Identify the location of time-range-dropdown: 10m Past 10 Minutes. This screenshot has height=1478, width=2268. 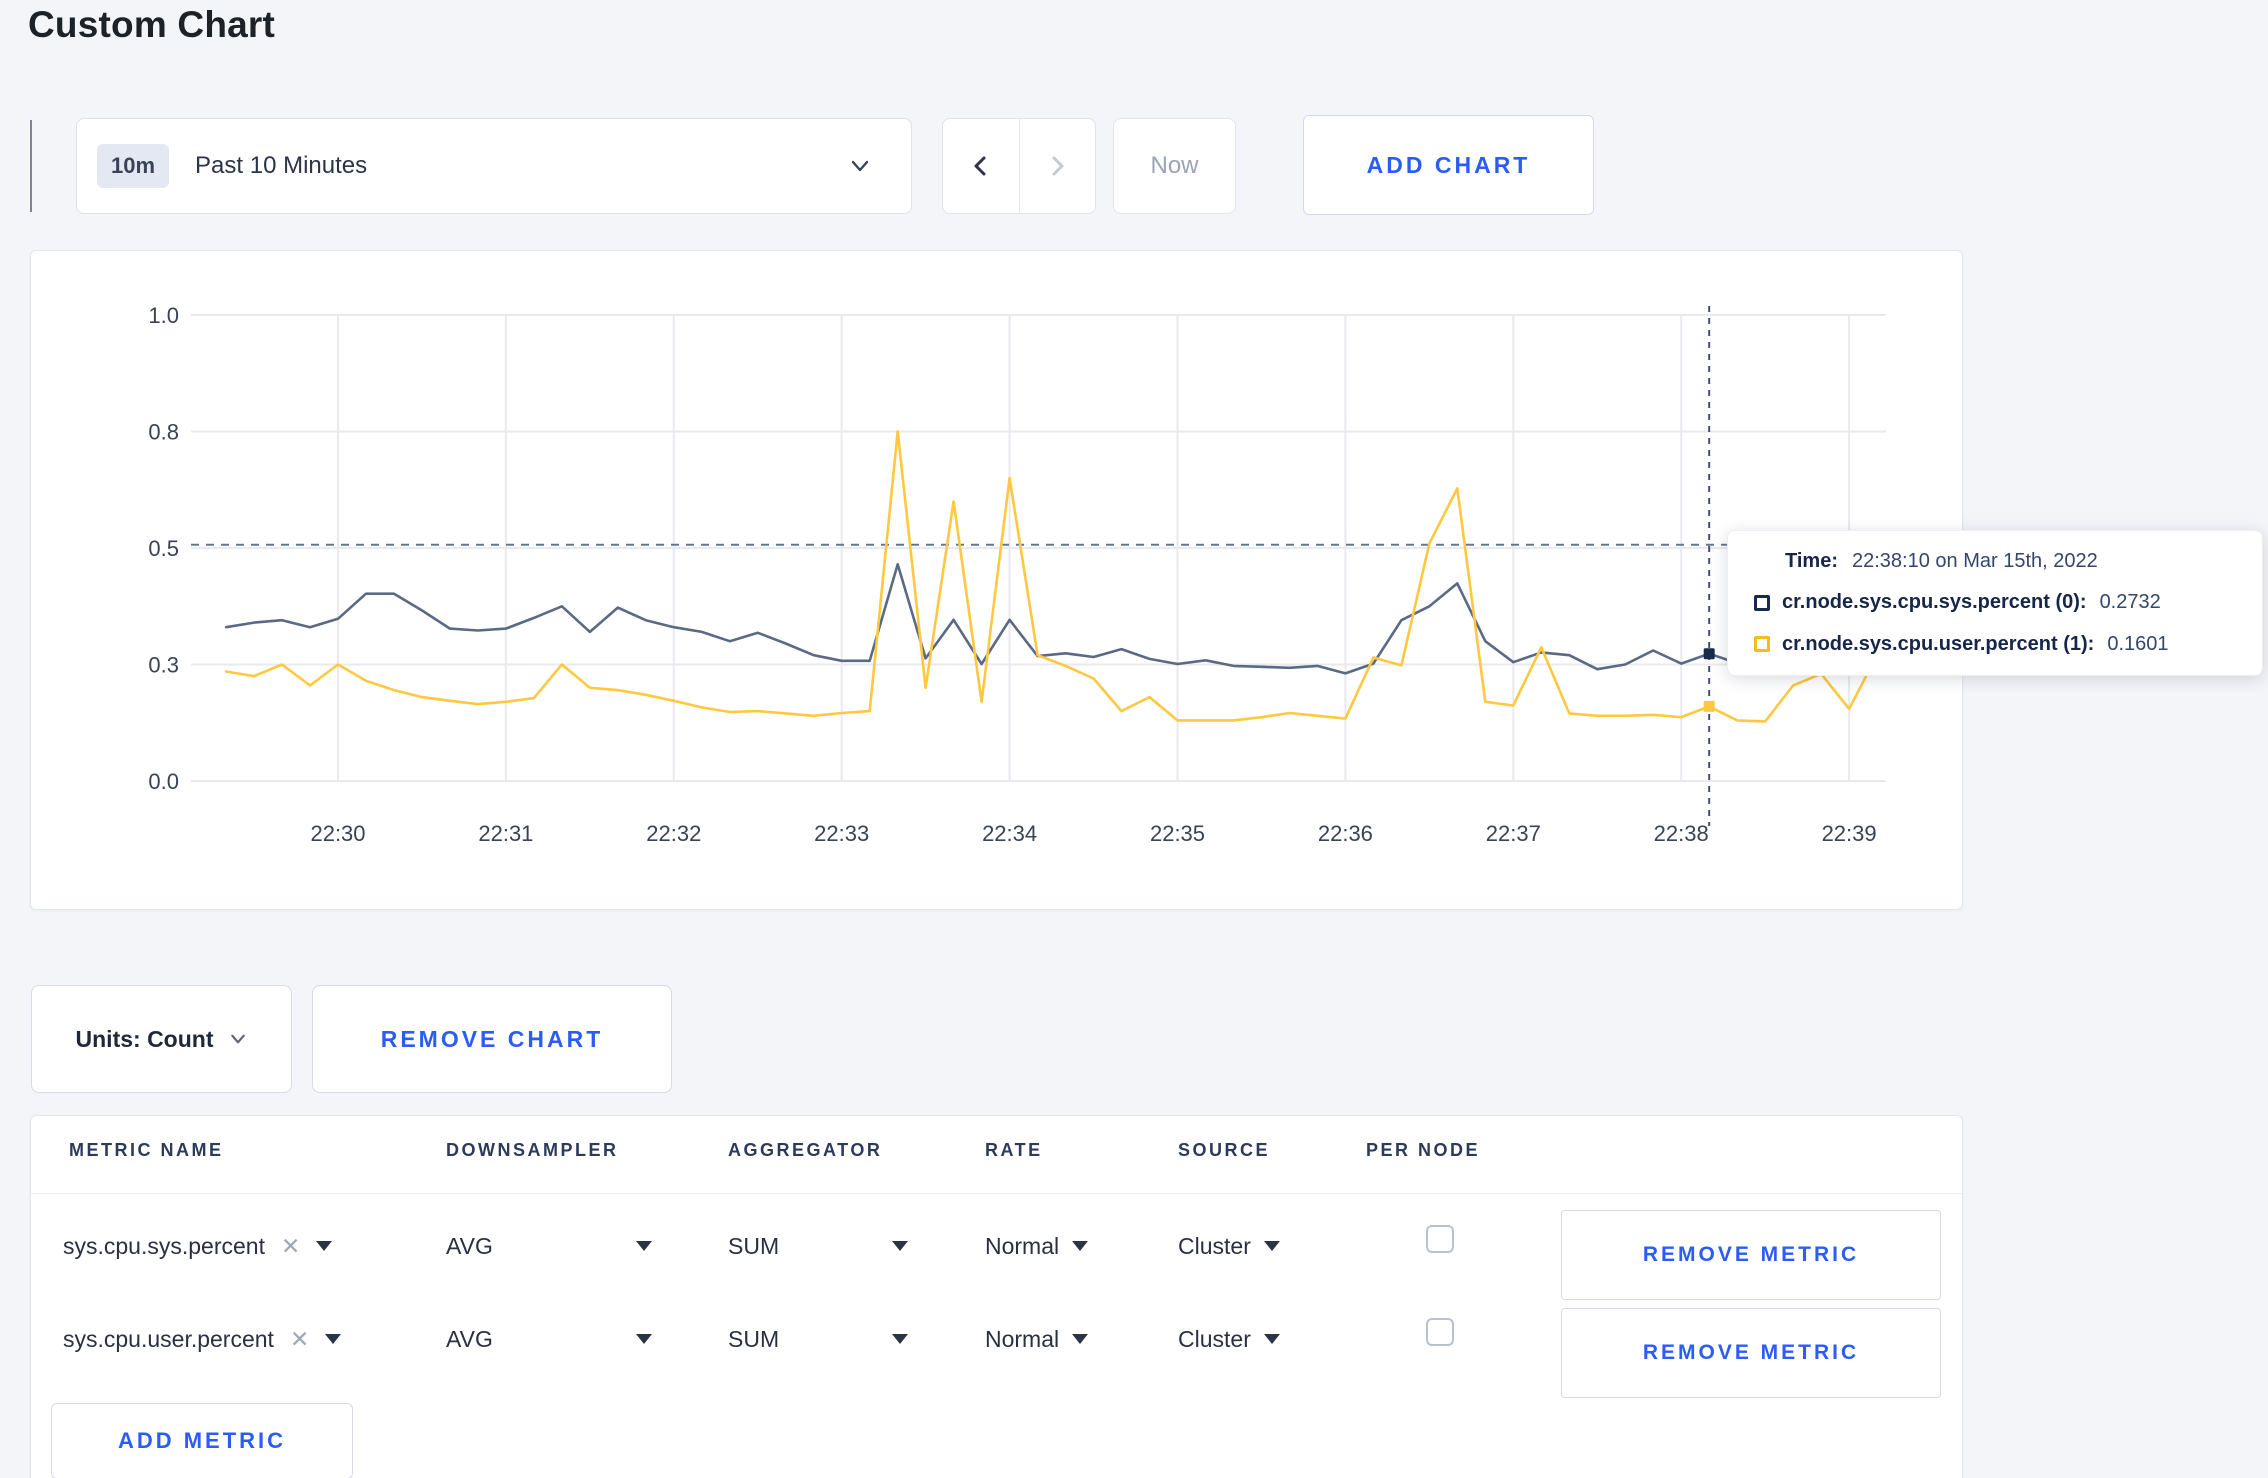
(494, 166).